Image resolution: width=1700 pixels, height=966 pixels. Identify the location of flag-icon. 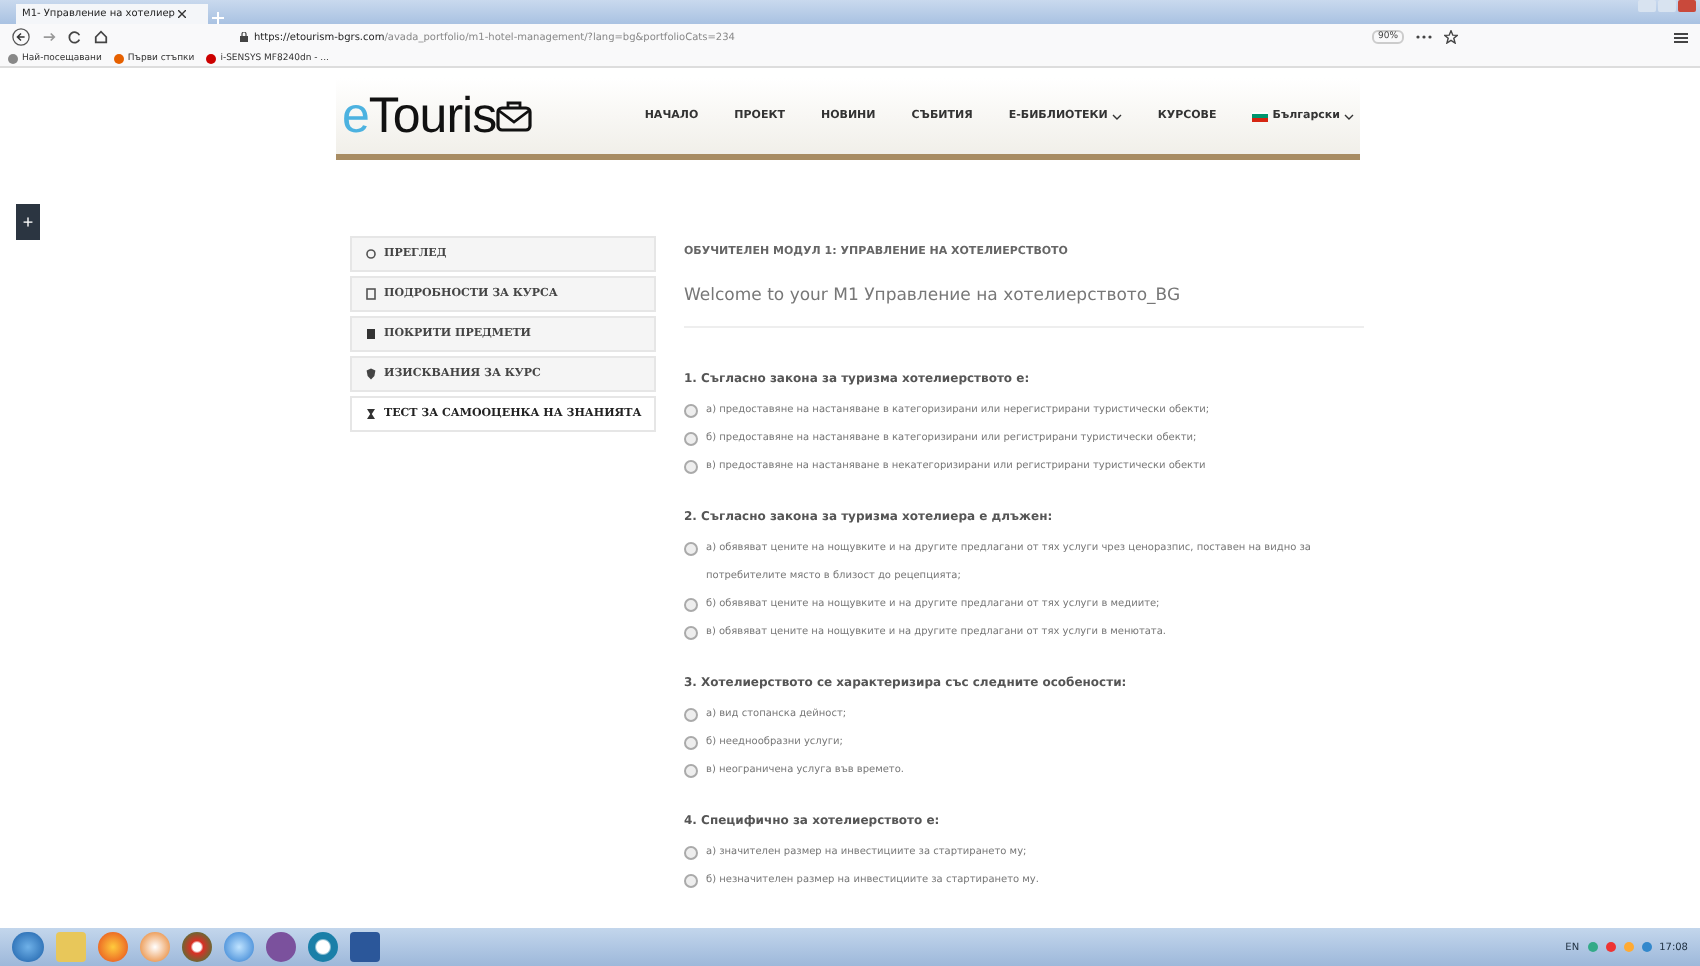
(1260, 116).